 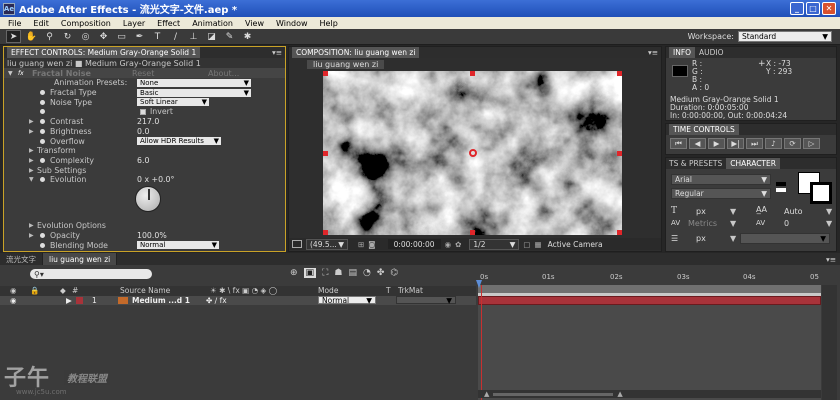 I want to click on fx-icon: fx, so click(x=21, y=73).